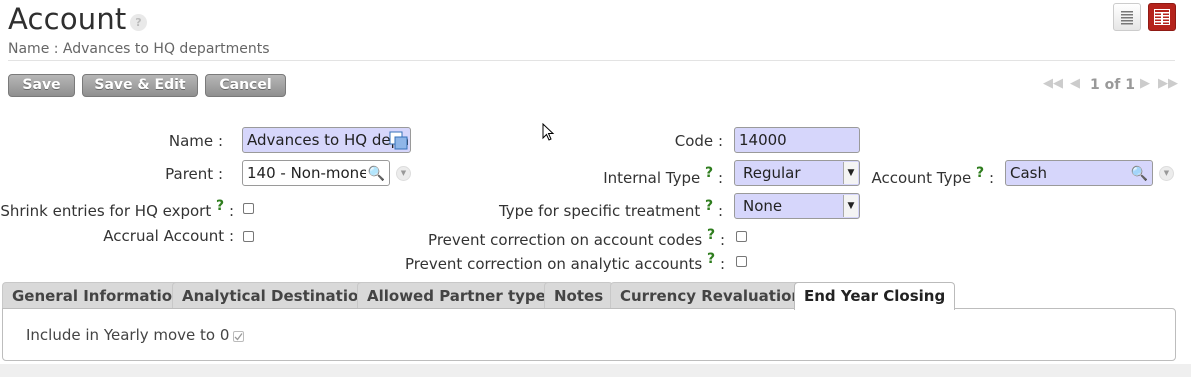 This screenshot has width=1191, height=377. I want to click on accrual-label: Accrual Account :, so click(168, 236).